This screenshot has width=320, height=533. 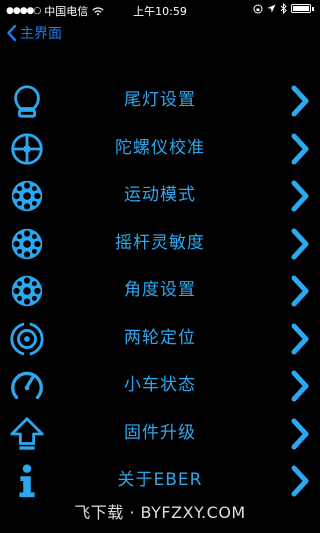 What do you see at coordinates (160, 10) in the screenshot?
I see `status-bar: ●●●●○ 中国电信 上午10:59` at bounding box center [160, 10].